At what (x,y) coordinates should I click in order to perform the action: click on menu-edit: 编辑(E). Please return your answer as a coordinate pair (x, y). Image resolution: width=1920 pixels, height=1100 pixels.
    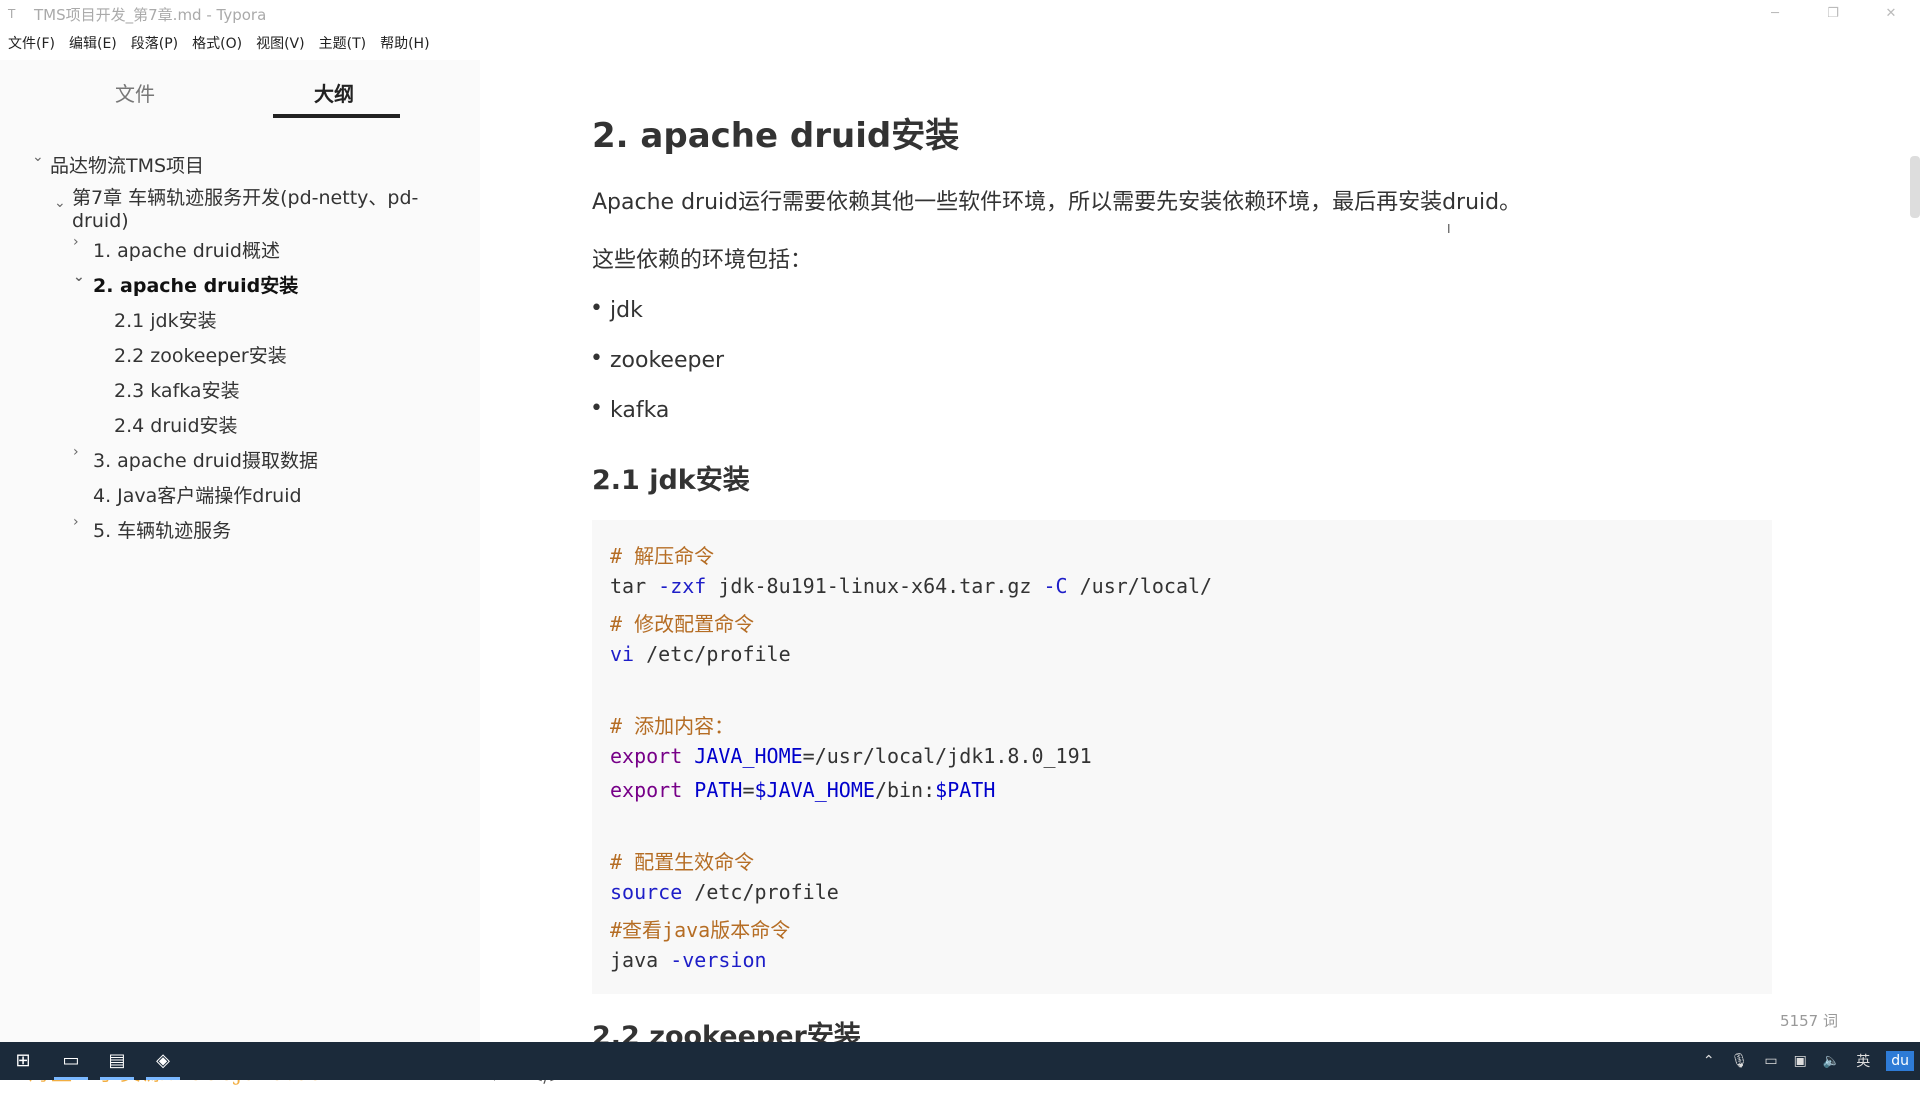
    Looking at the image, I should click on (93, 43).